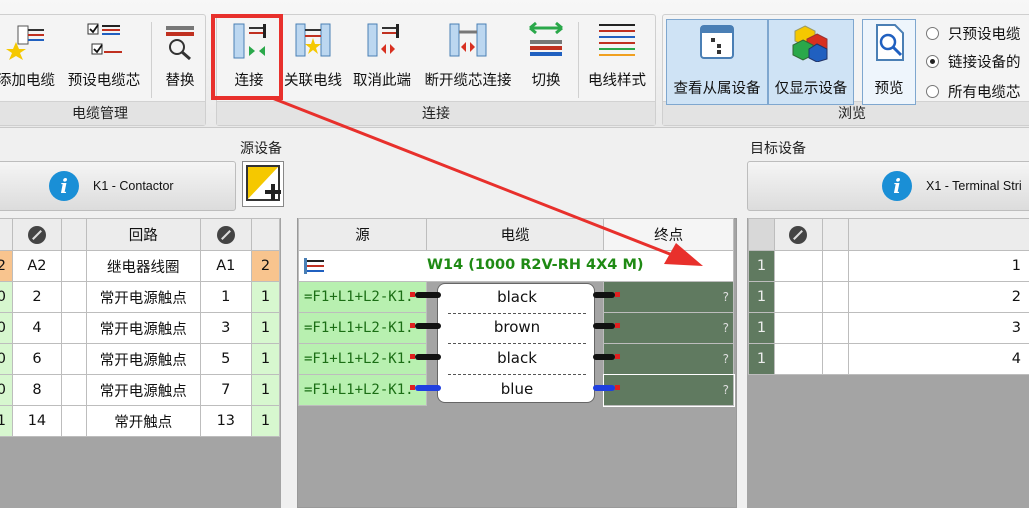  What do you see at coordinates (143, 234) in the screenshot?
I see `col-header-circuit: 回路` at bounding box center [143, 234].